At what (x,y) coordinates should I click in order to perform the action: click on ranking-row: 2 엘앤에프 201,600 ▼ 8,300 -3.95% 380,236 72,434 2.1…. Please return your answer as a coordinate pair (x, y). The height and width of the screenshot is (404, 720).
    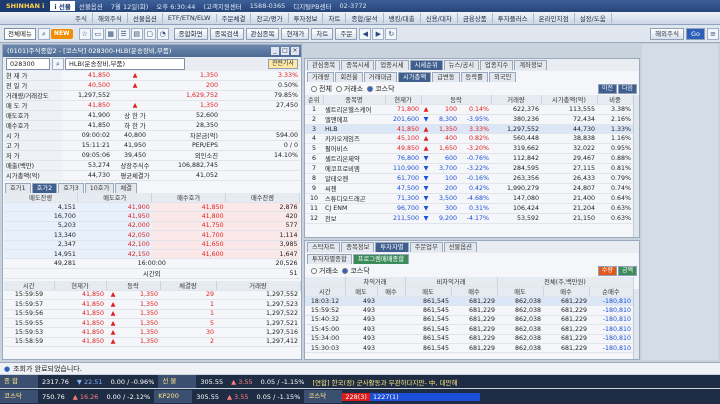
    Looking at the image, I should click on (469, 119).